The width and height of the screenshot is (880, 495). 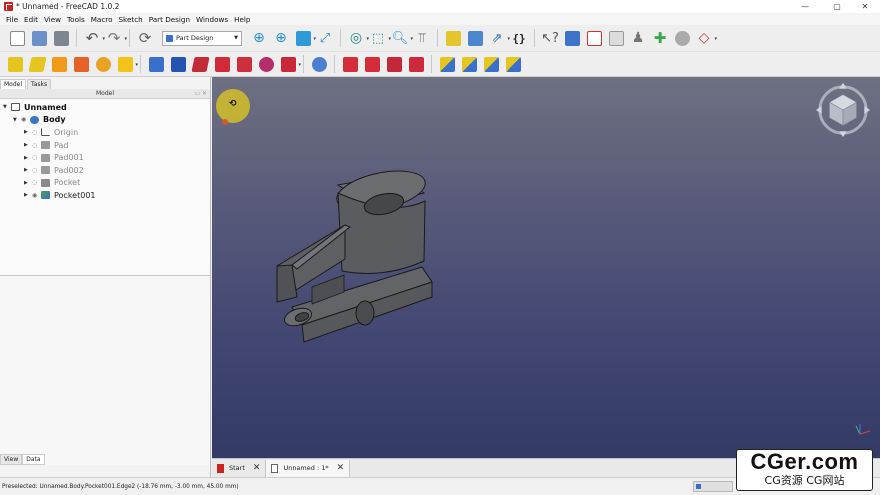 I want to click on tree-item-unnamed: ▼ Unnamed, so click(x=105, y=107).